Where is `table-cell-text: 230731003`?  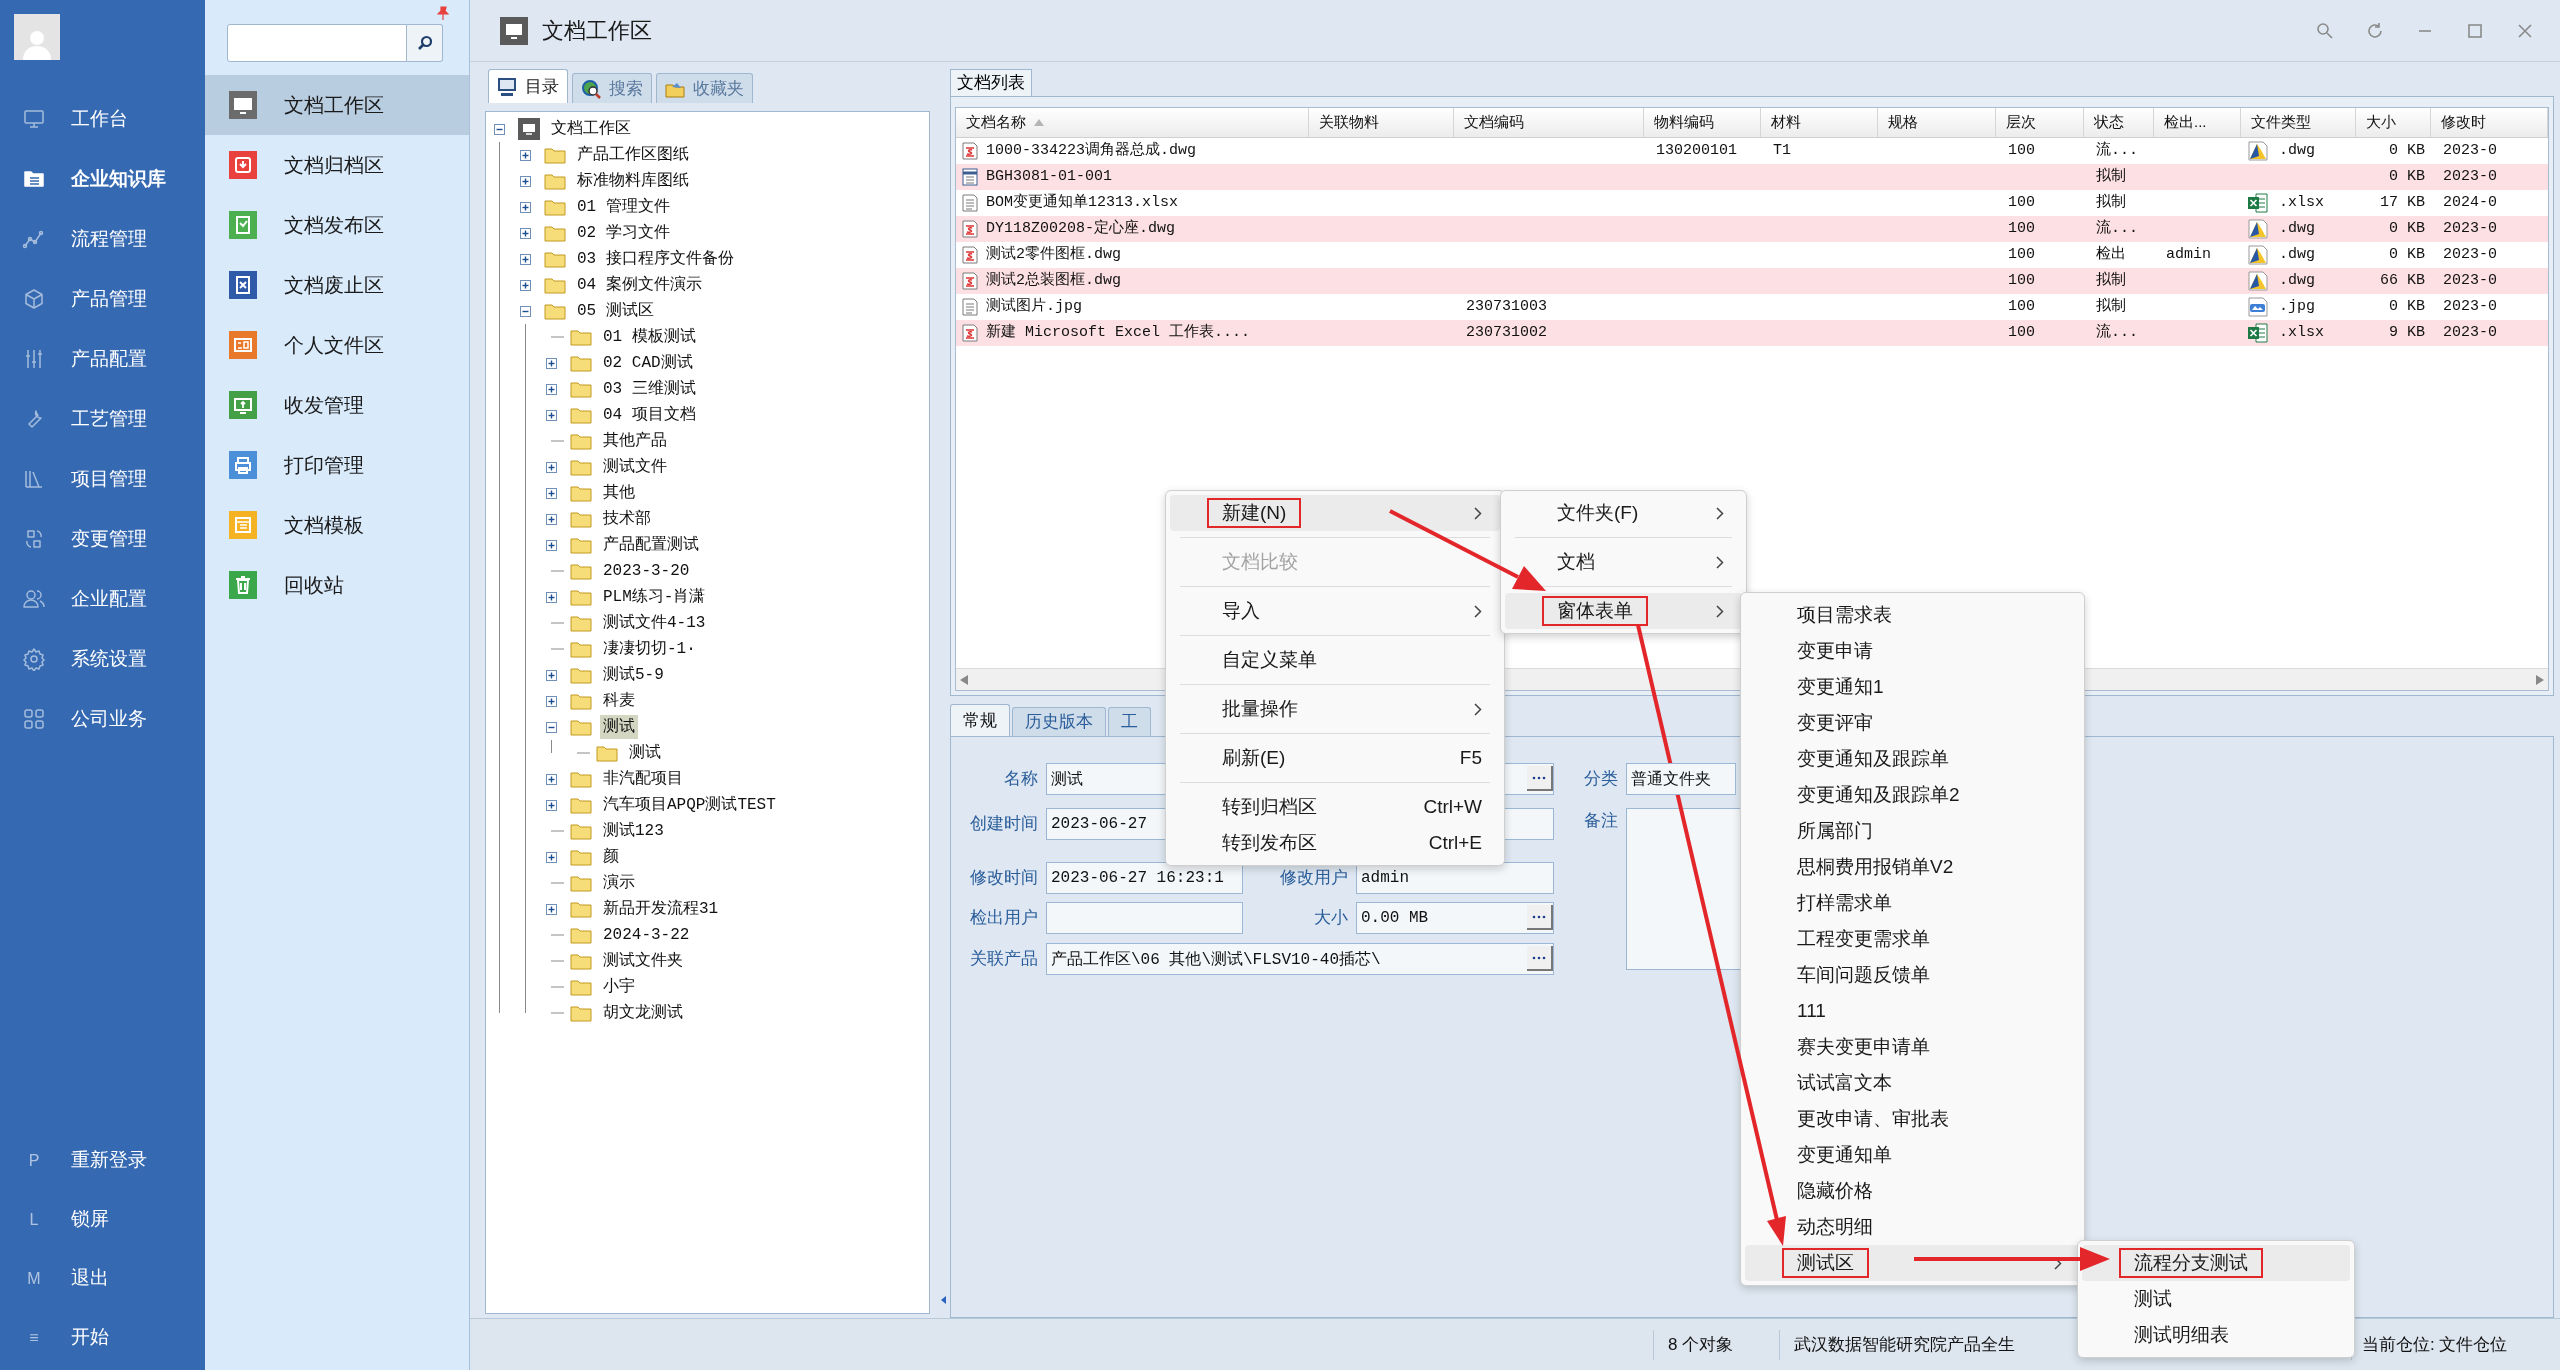 table-cell-text: 230731003 is located at coordinates (1506, 306).